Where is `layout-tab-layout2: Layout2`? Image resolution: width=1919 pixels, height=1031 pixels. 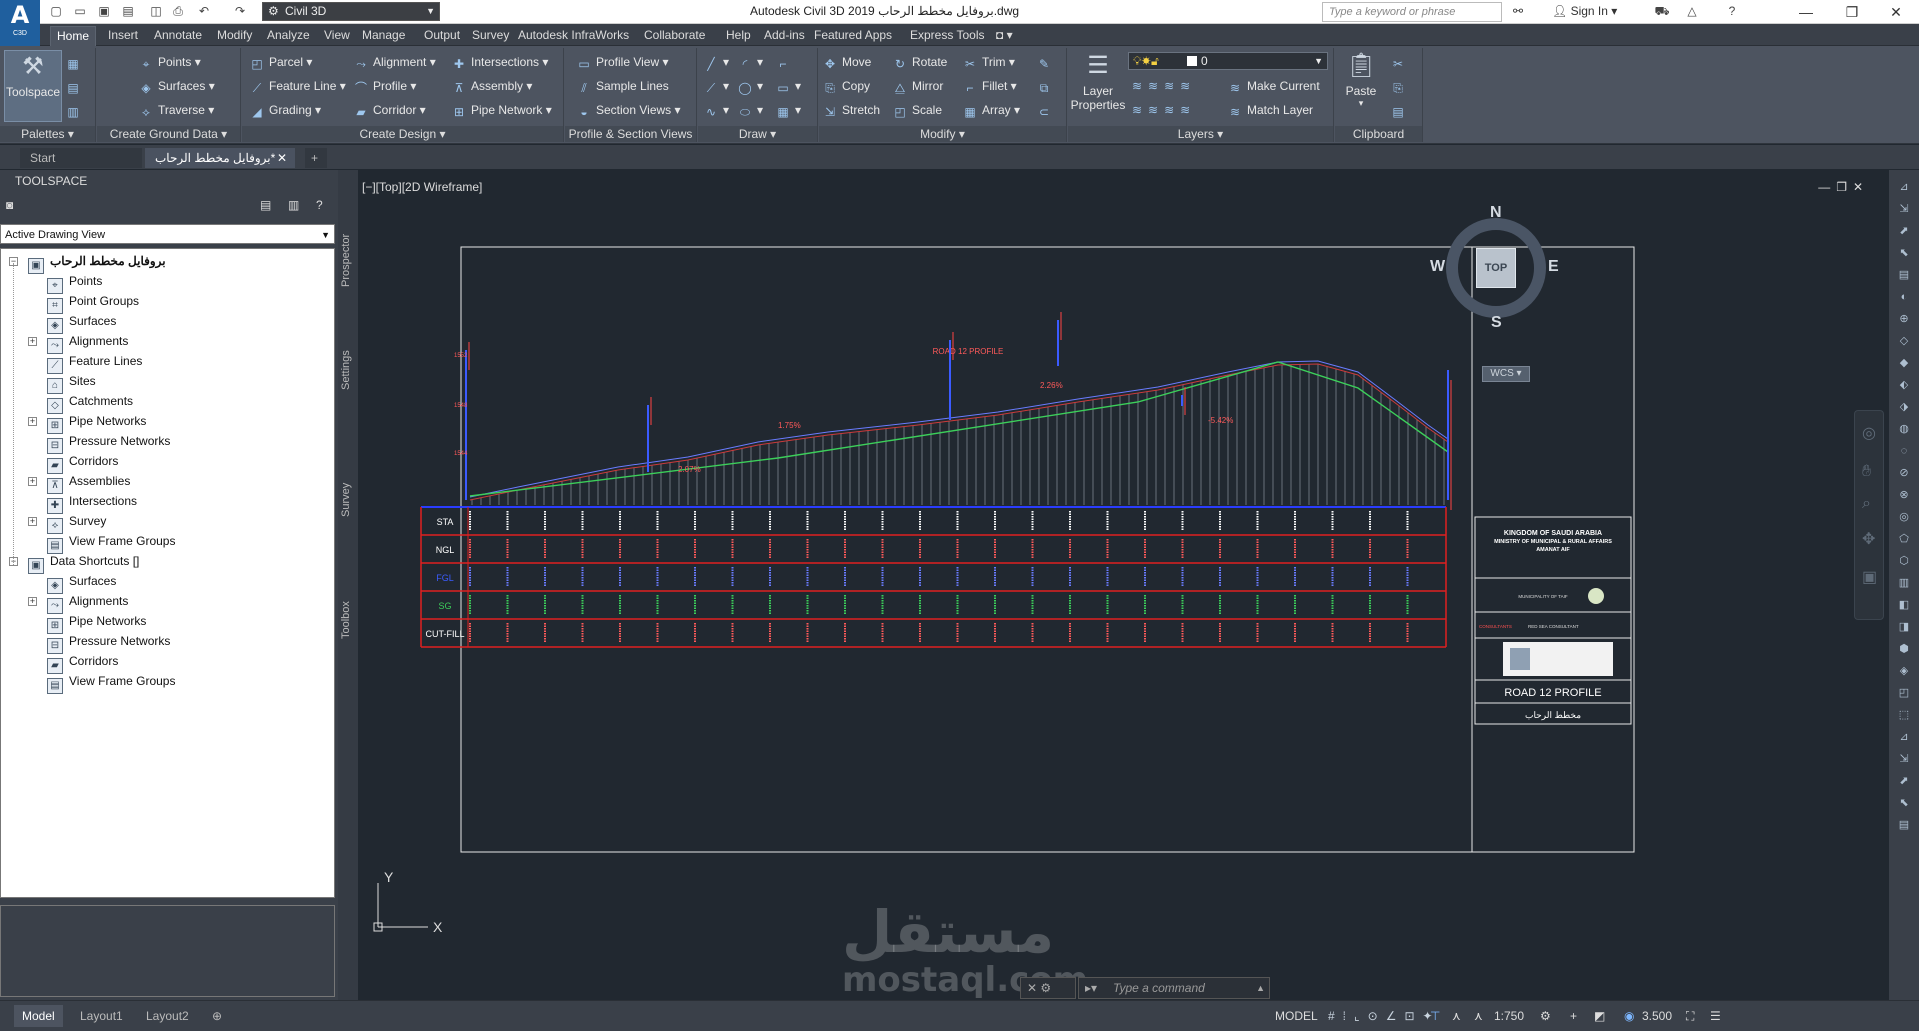 layout-tab-layout2: Layout2 is located at coordinates (167, 1016).